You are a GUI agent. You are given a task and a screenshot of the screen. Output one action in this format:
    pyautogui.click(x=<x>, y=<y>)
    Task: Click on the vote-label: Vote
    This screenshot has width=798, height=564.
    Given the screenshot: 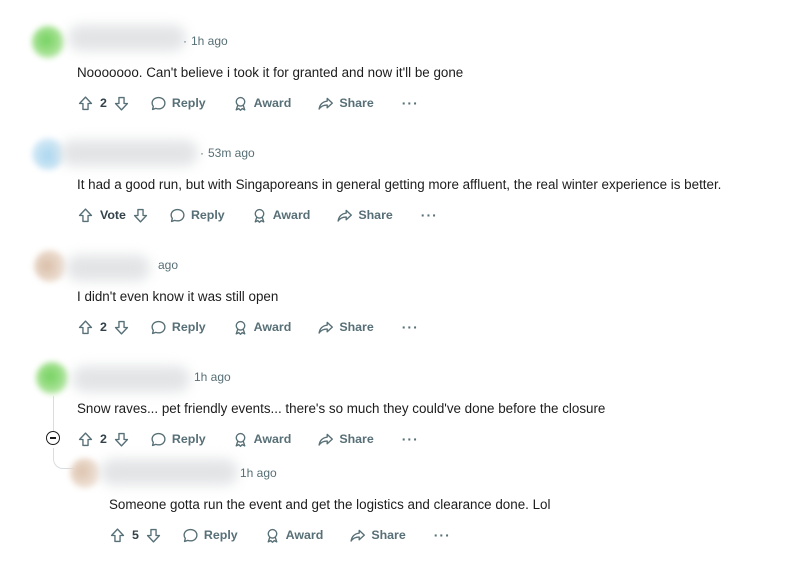 What is the action you would take?
    pyautogui.click(x=113, y=215)
    